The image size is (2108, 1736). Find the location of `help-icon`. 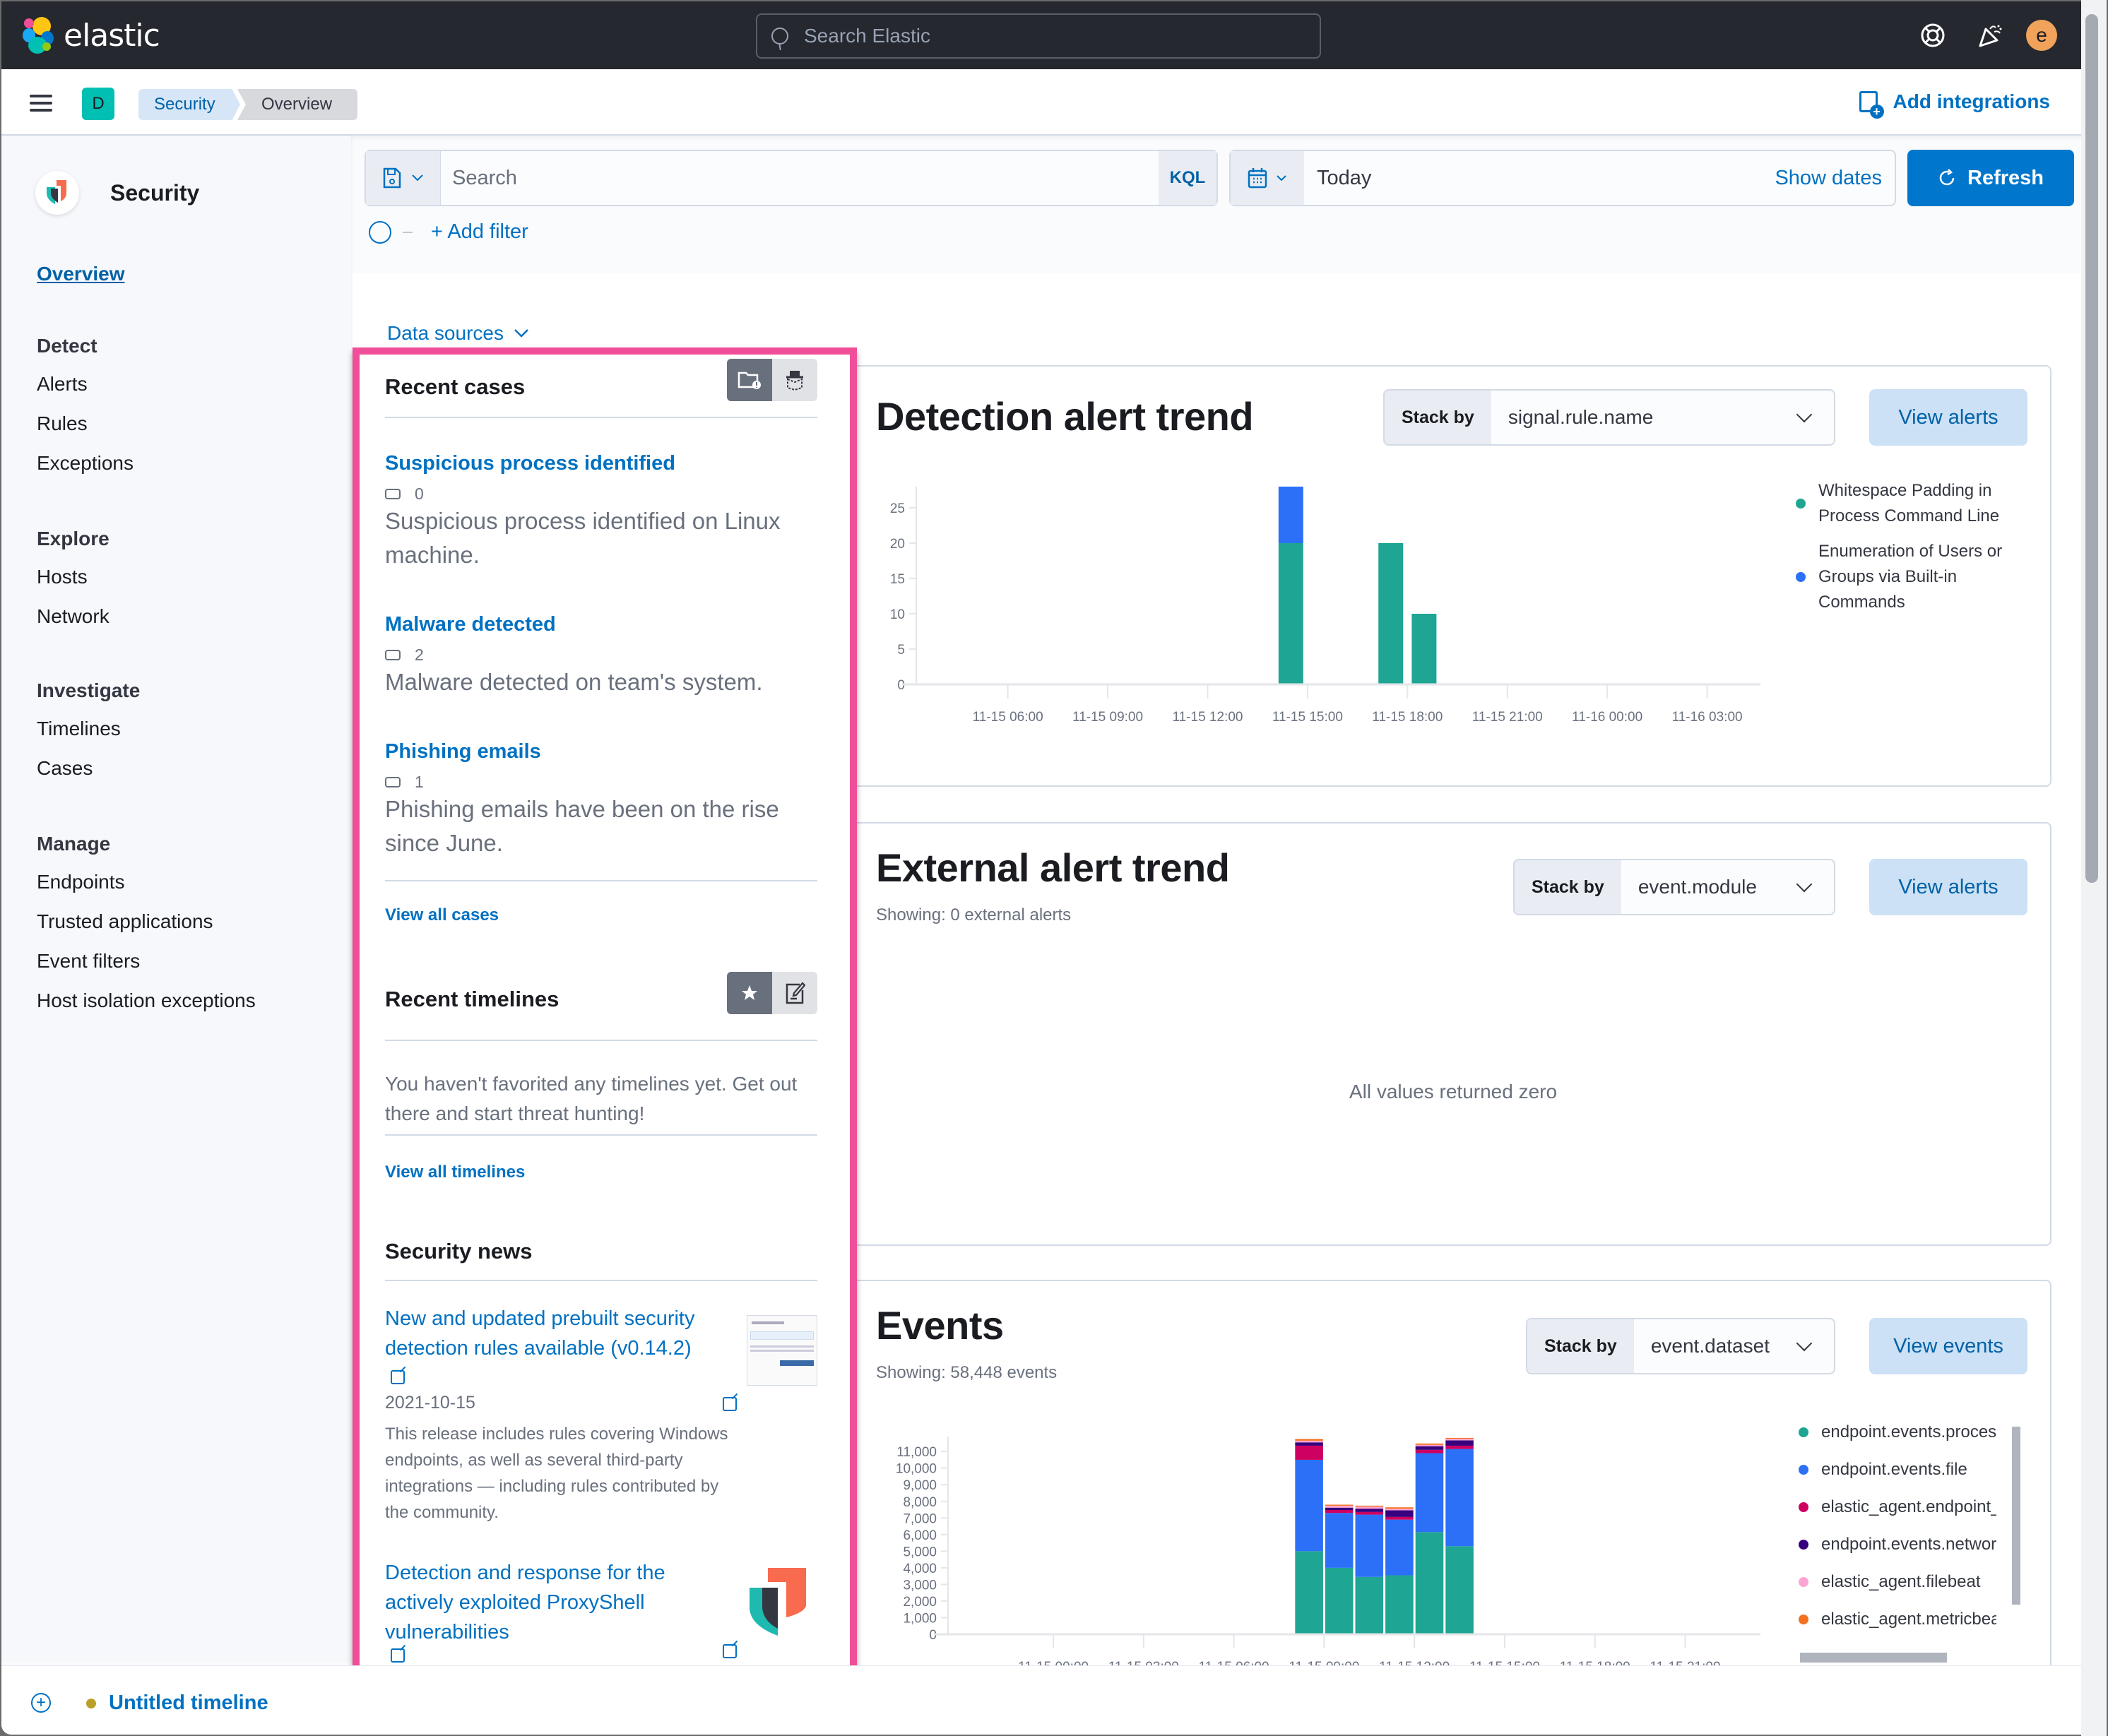

help-icon is located at coordinates (1933, 35).